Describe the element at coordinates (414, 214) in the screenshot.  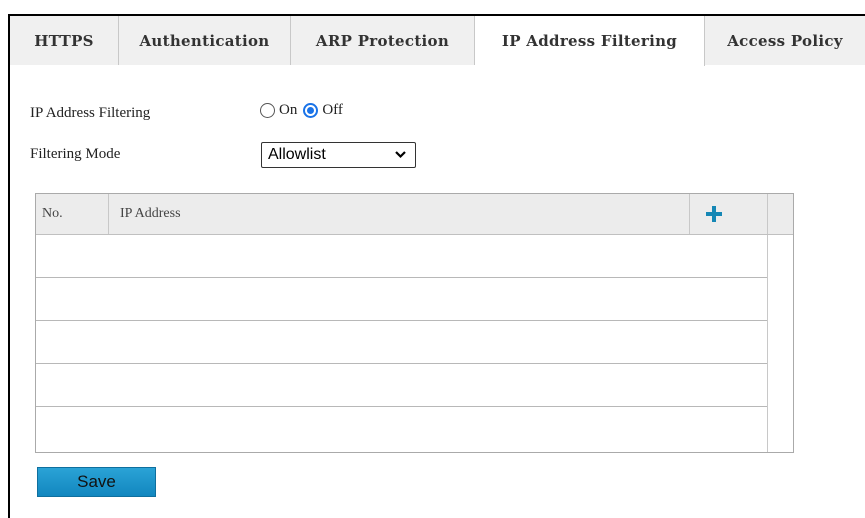
I see `table-header: No. IP Address` at that location.